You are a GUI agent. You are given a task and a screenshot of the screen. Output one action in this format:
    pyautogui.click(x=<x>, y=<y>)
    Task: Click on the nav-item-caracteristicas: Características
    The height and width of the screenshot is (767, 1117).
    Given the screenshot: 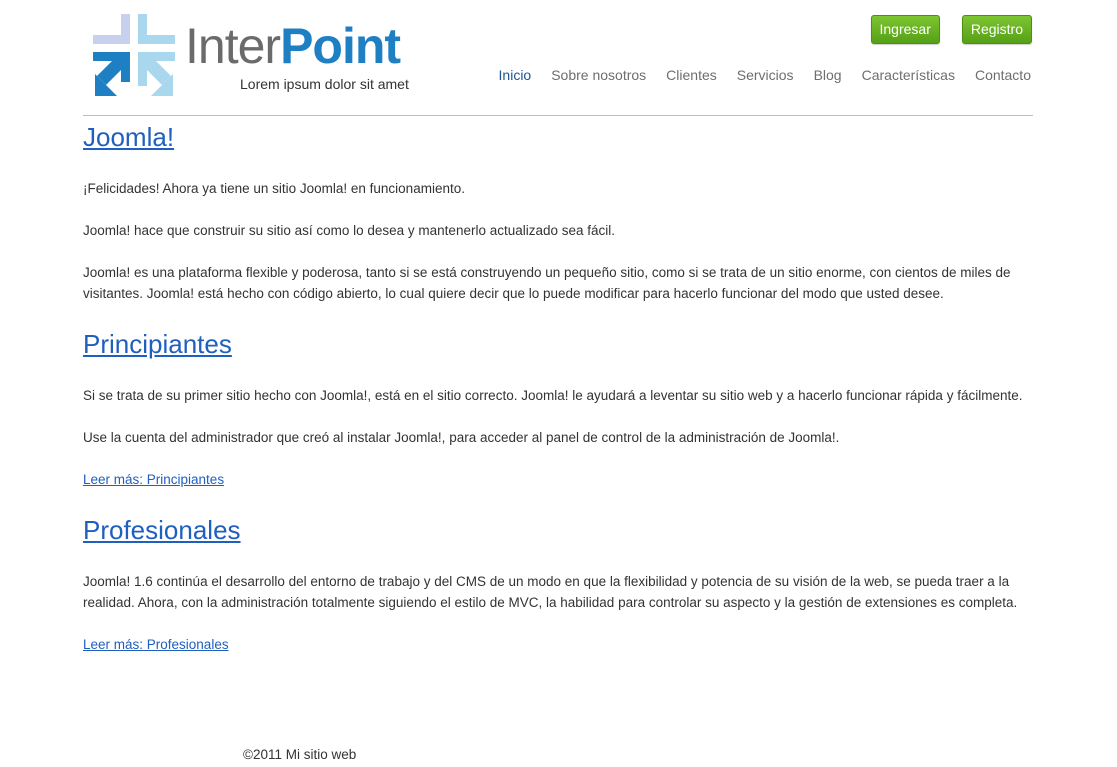 What is the action you would take?
    pyautogui.click(x=908, y=75)
    